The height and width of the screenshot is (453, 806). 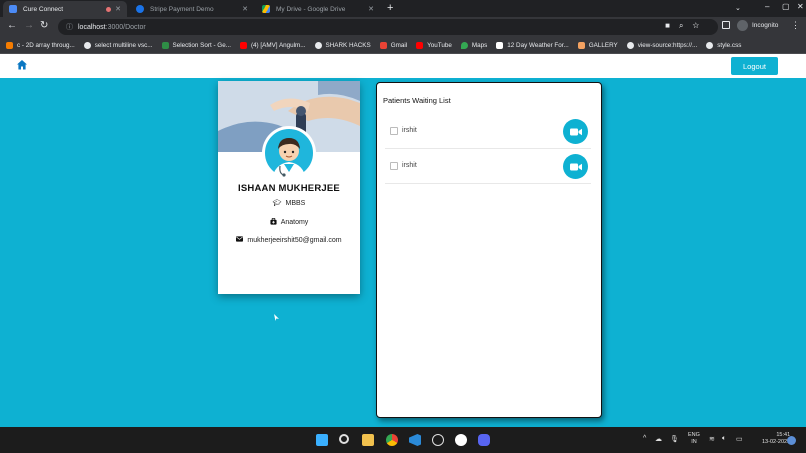 I want to click on language-code: ENG, so click(x=694, y=435).